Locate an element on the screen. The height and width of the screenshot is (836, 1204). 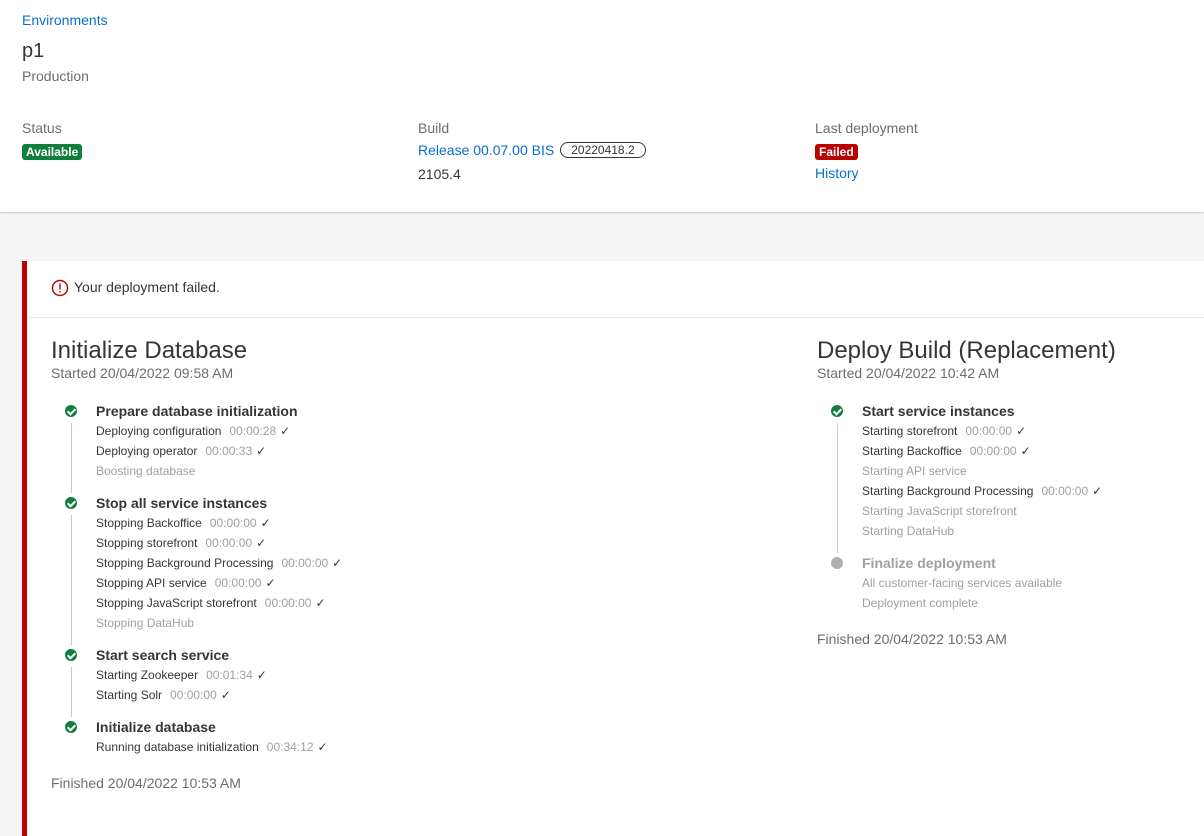
task-name: Starting Background Processing is located at coordinates (948, 491).